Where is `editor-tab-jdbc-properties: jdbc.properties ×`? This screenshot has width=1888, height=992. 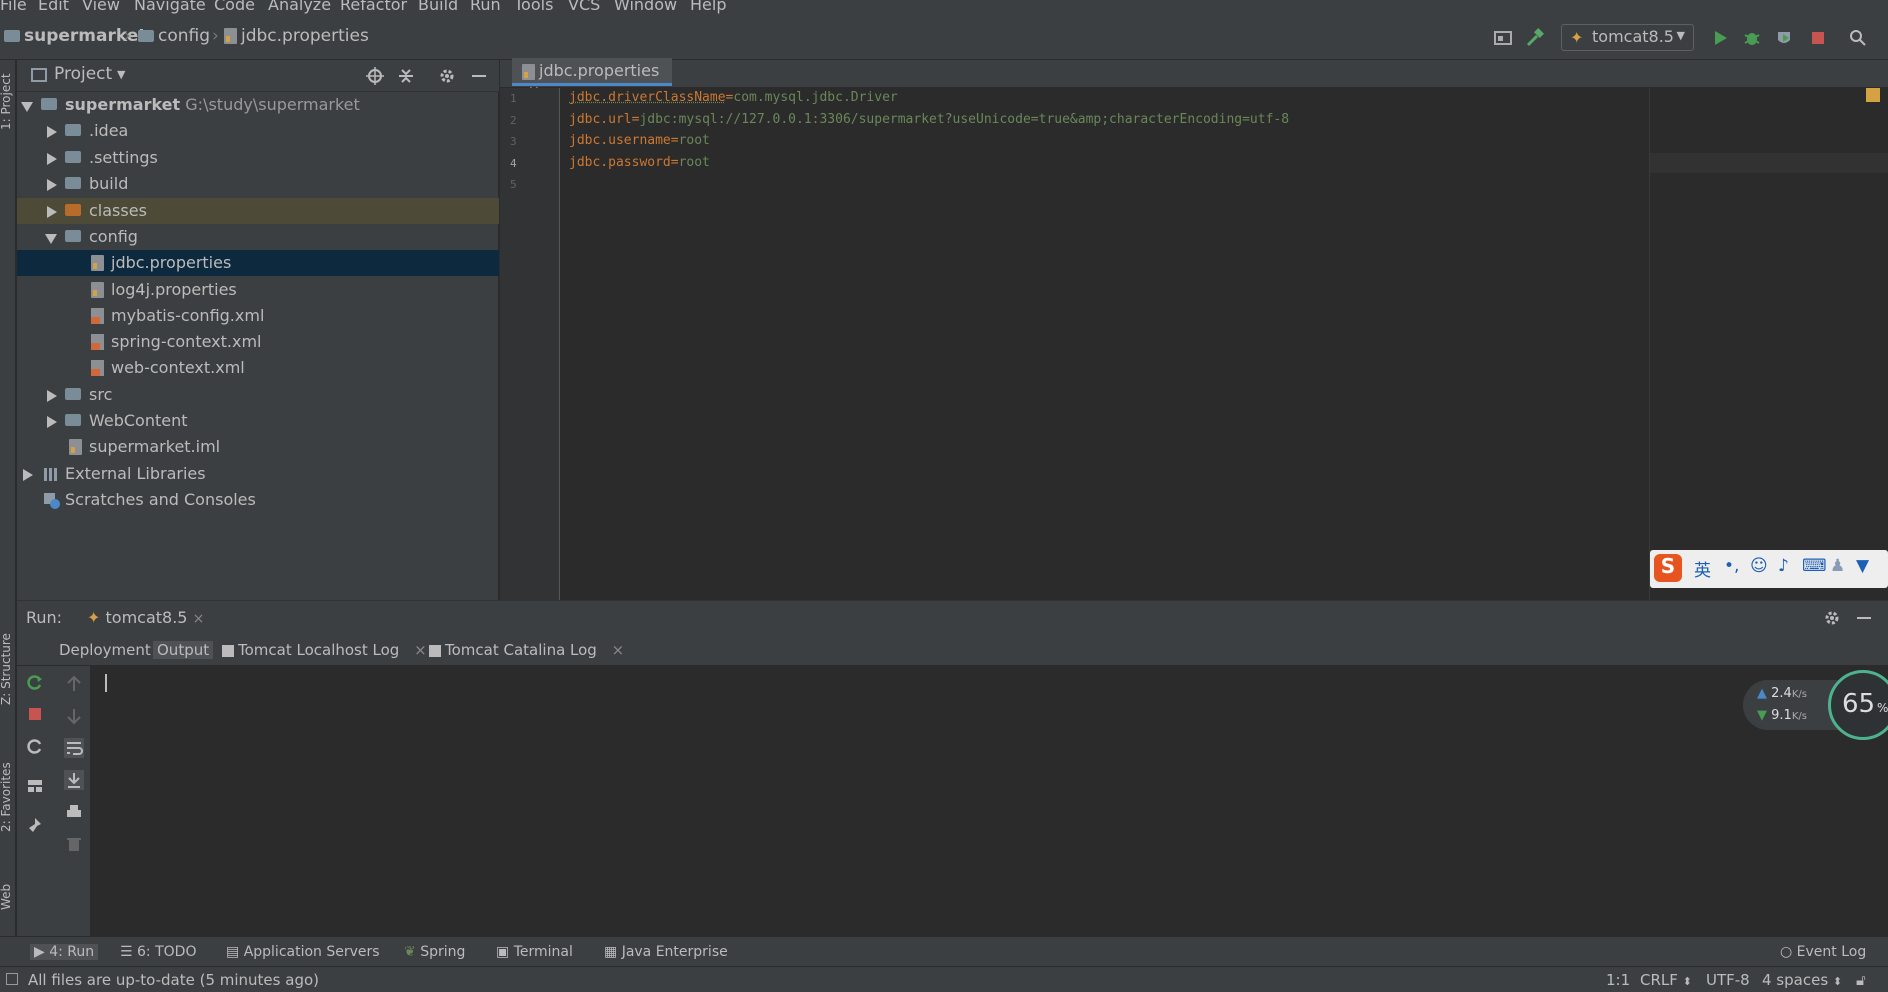
editor-tab-jdbc-properties: jdbc.properties × is located at coordinates (592, 78).